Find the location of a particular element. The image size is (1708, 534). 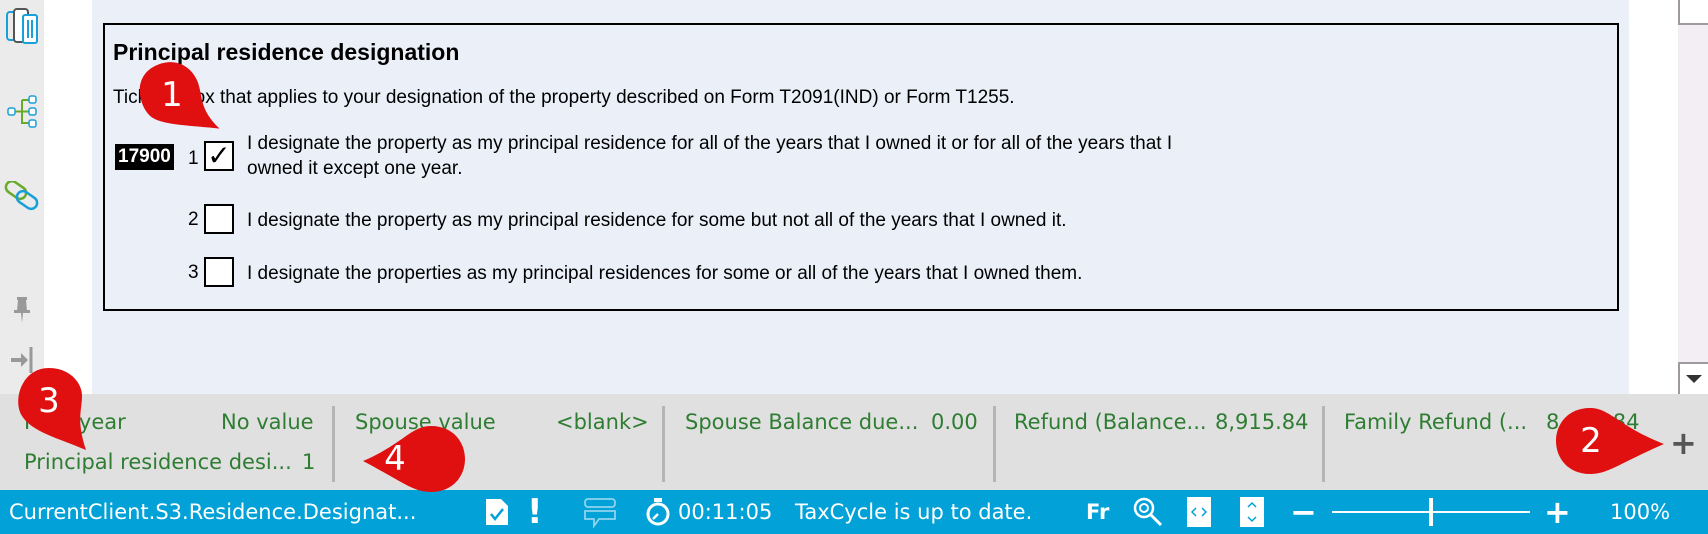

zoom-out-button: − is located at coordinates (1303, 512).